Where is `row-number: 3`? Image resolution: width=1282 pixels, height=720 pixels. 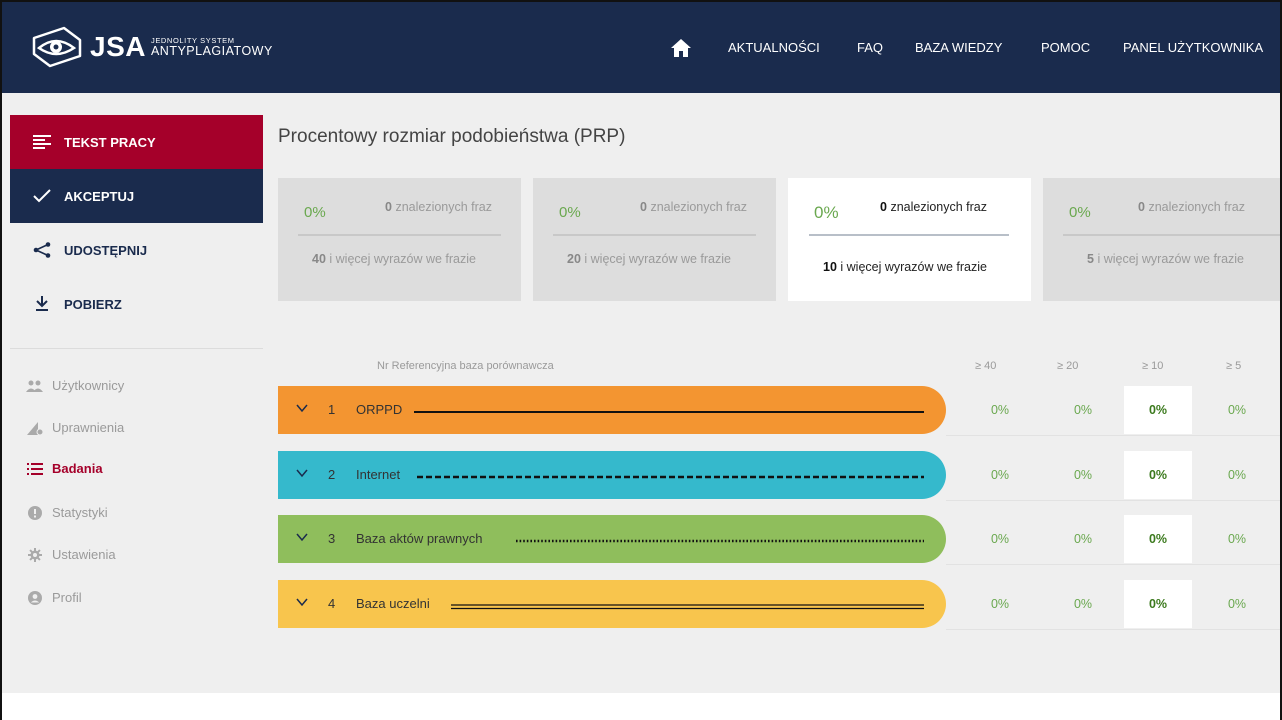
row-number: 3 is located at coordinates (332, 538).